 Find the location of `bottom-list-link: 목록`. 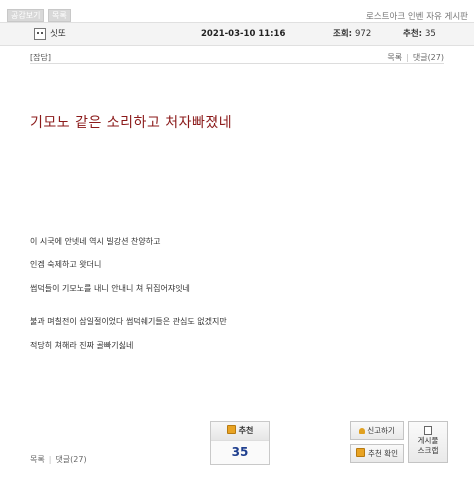

bottom-list-link: 목록 is located at coordinates (37, 459).